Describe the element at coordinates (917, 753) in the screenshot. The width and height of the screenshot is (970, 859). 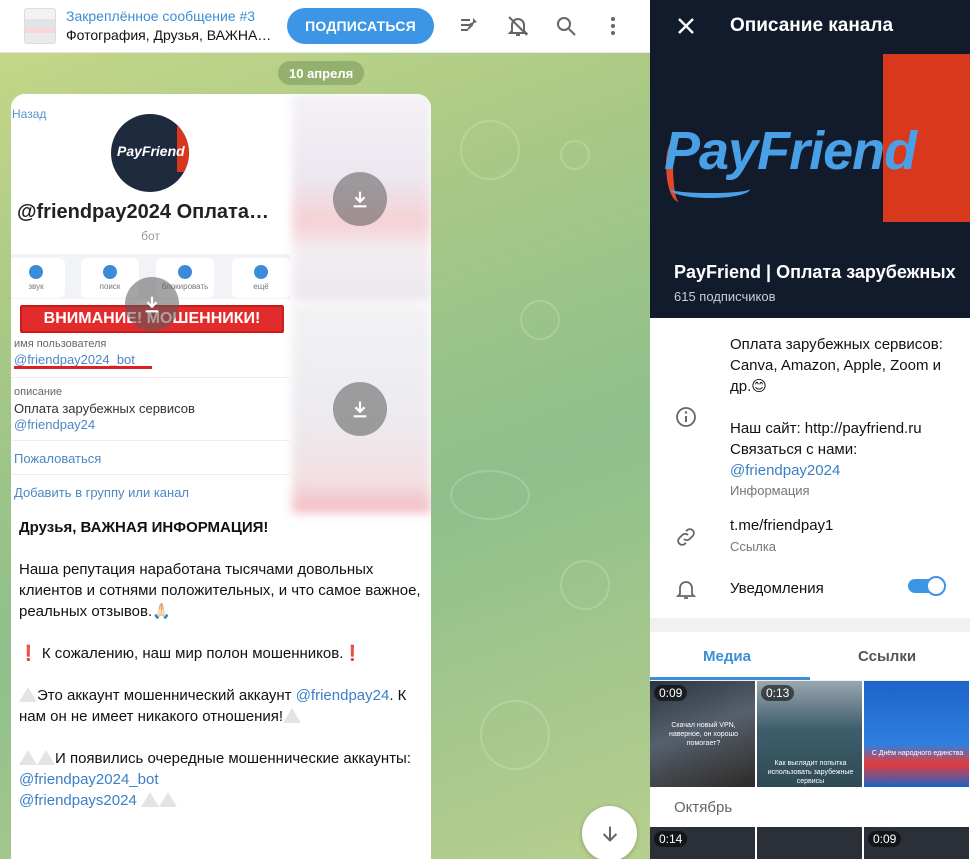
I see `tile-caption: С Днём народного единства` at that location.